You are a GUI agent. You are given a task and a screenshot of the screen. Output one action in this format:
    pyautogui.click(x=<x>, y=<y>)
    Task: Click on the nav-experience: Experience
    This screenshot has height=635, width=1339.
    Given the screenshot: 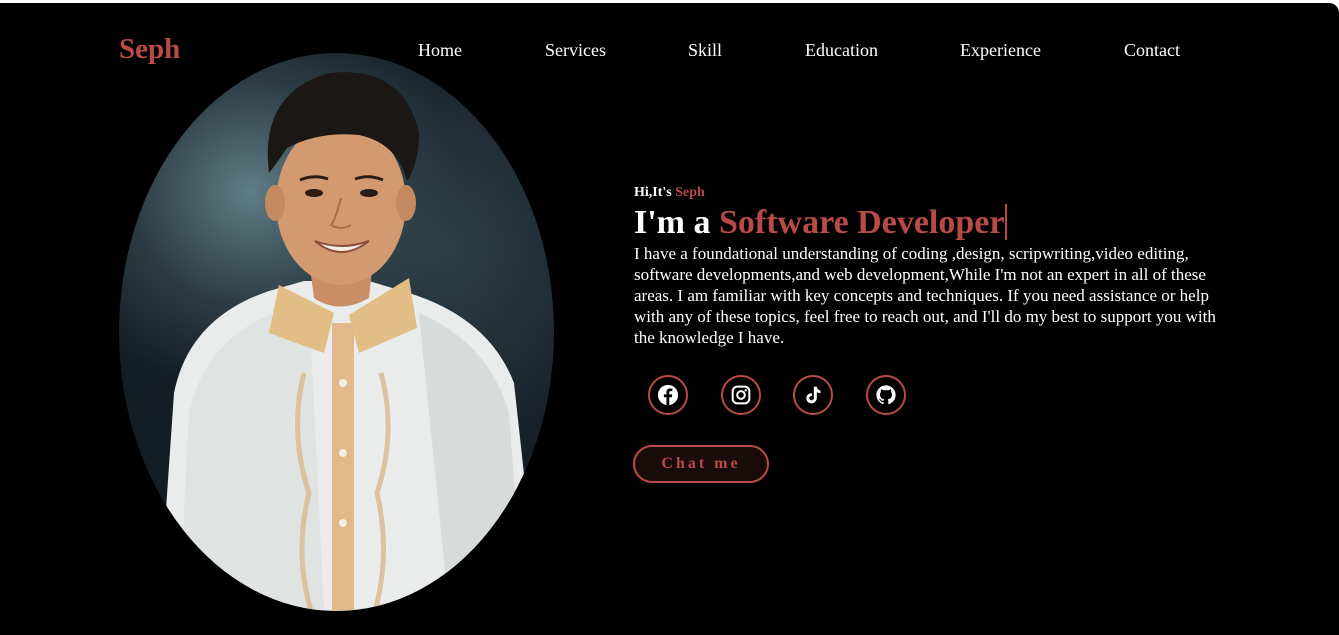 What is the action you would take?
    pyautogui.click(x=1000, y=50)
    